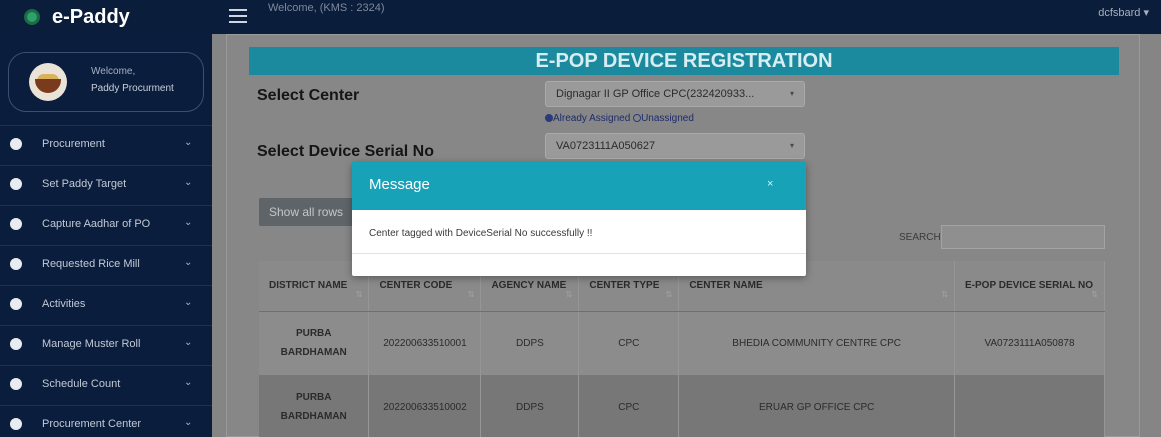 This screenshot has width=1161, height=437. I want to click on assignment-radio-group: Already Assigned Unassigned, so click(619, 118).